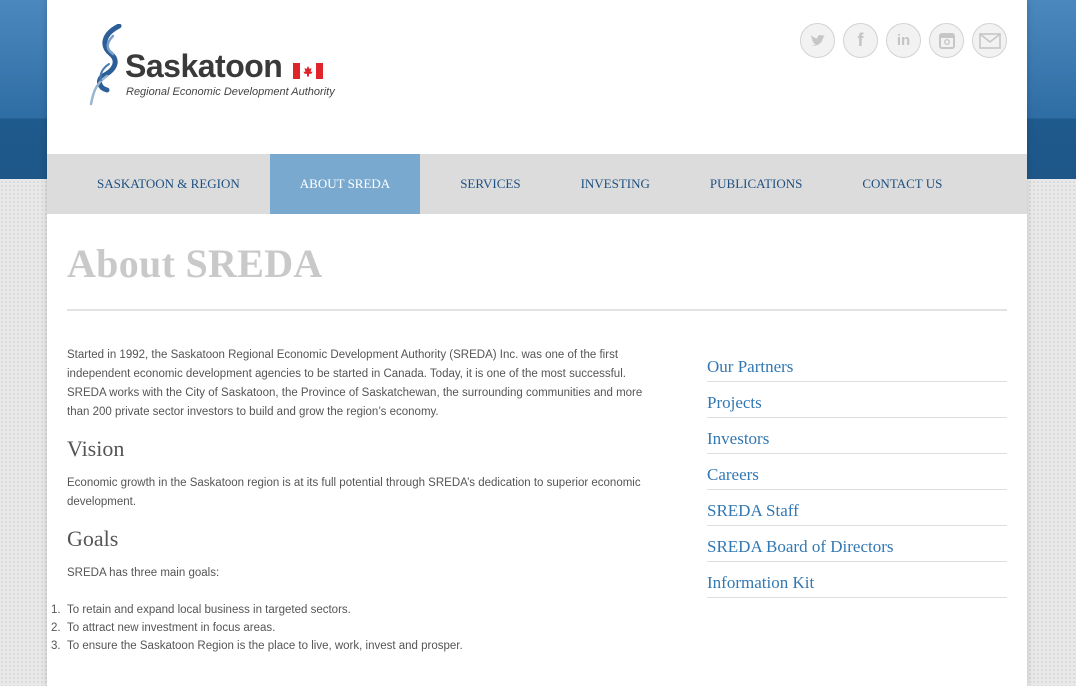 The height and width of the screenshot is (686, 1076). What do you see at coordinates (817, 40) in the screenshot?
I see `twitter-icon` at bounding box center [817, 40].